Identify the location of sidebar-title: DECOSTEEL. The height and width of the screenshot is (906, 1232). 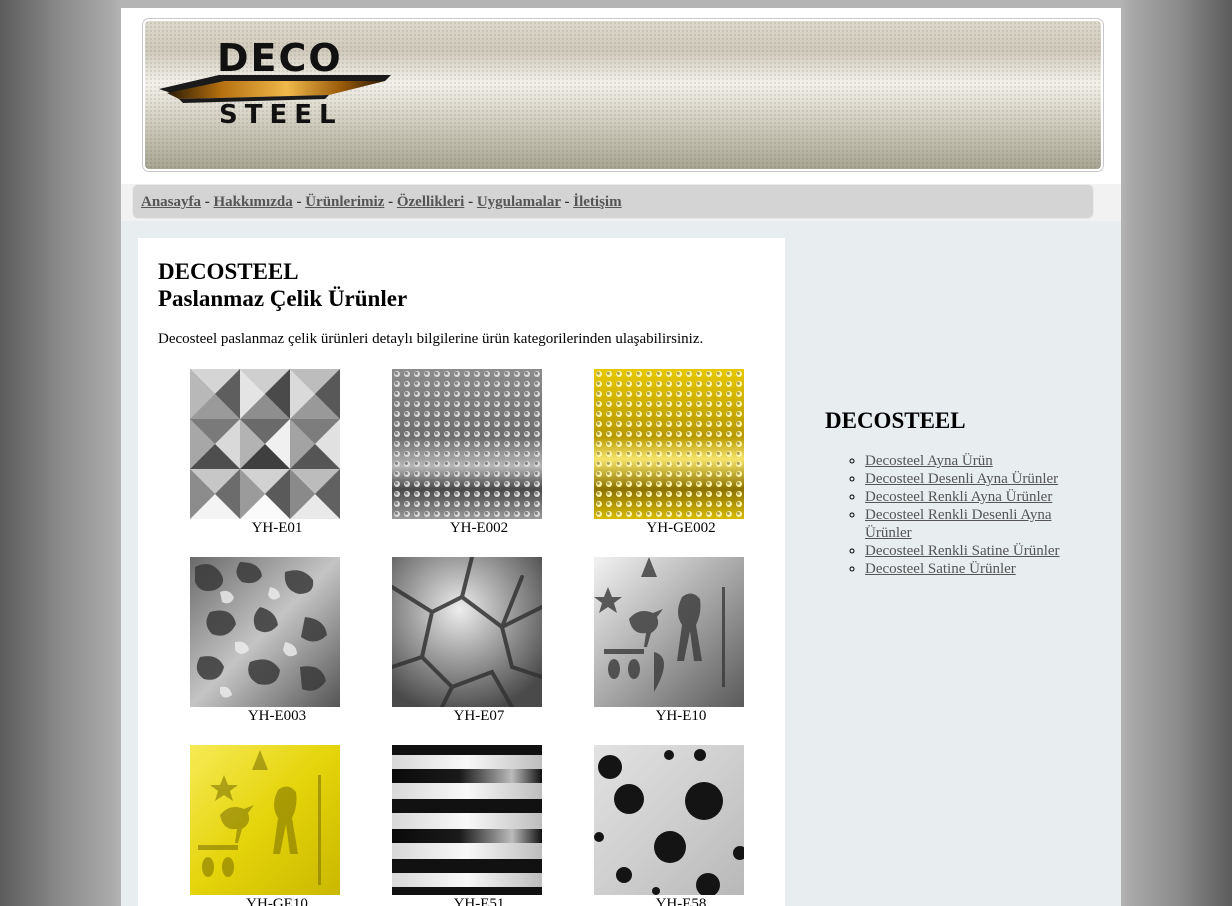
(895, 420).